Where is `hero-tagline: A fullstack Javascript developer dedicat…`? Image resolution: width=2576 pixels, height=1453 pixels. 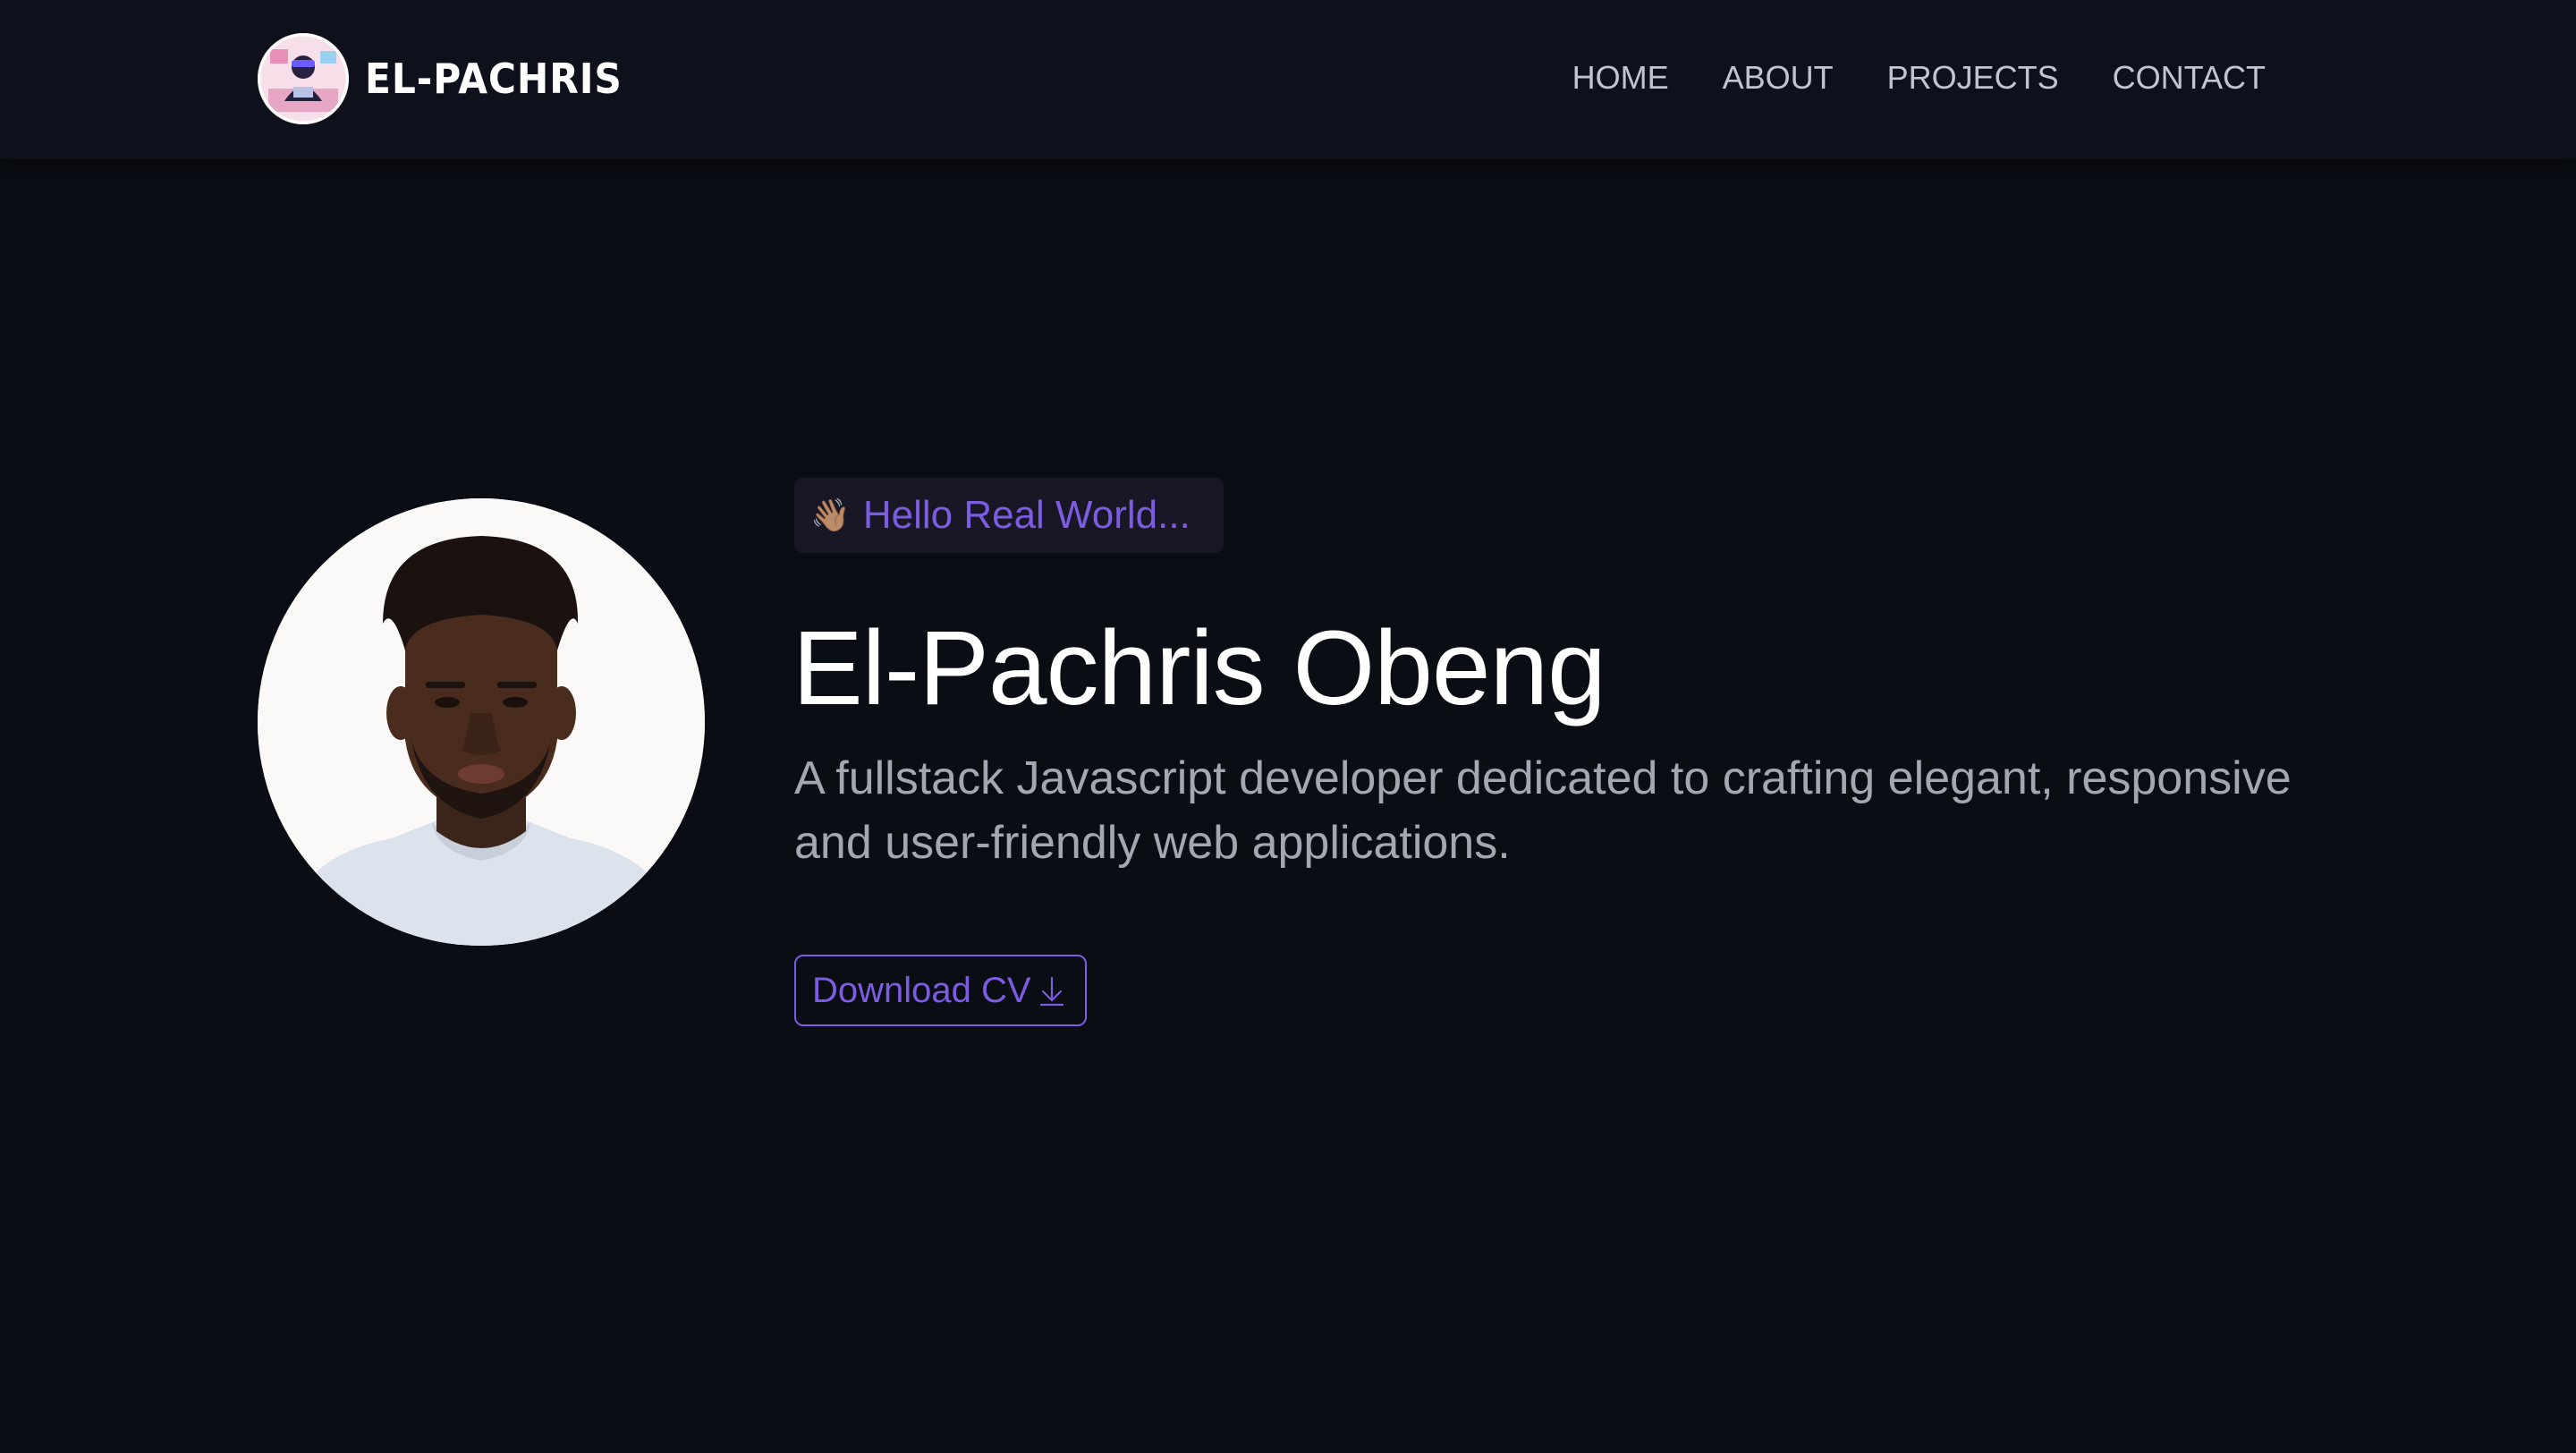
hero-tagline: A fullstack Javascript developer dedicat… is located at coordinates (1543, 810).